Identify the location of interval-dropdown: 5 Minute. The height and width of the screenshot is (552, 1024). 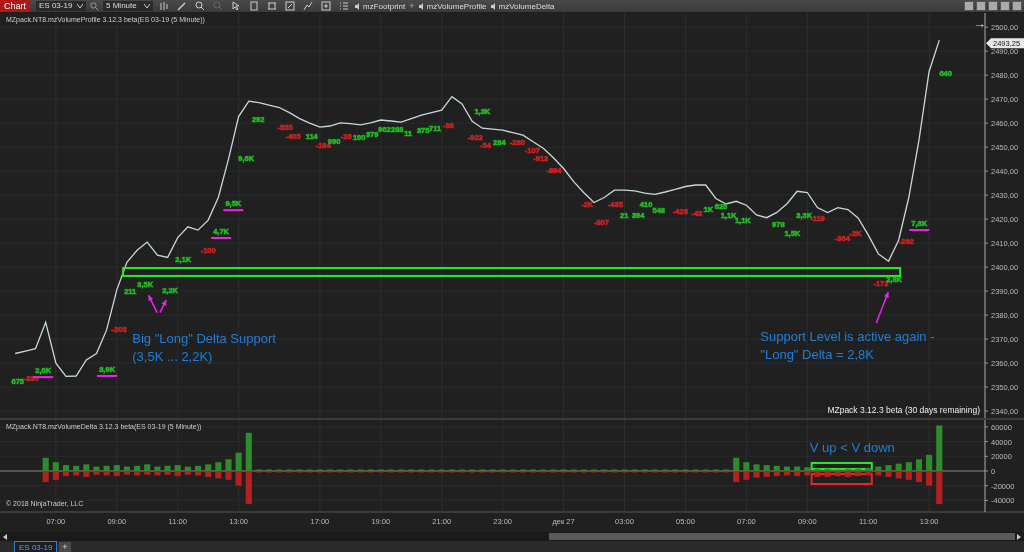
(128, 6).